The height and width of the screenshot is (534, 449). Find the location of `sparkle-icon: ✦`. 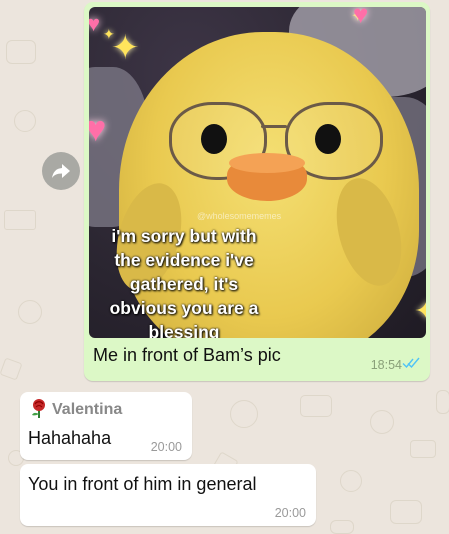

sparkle-icon: ✦ is located at coordinates (125, 48).